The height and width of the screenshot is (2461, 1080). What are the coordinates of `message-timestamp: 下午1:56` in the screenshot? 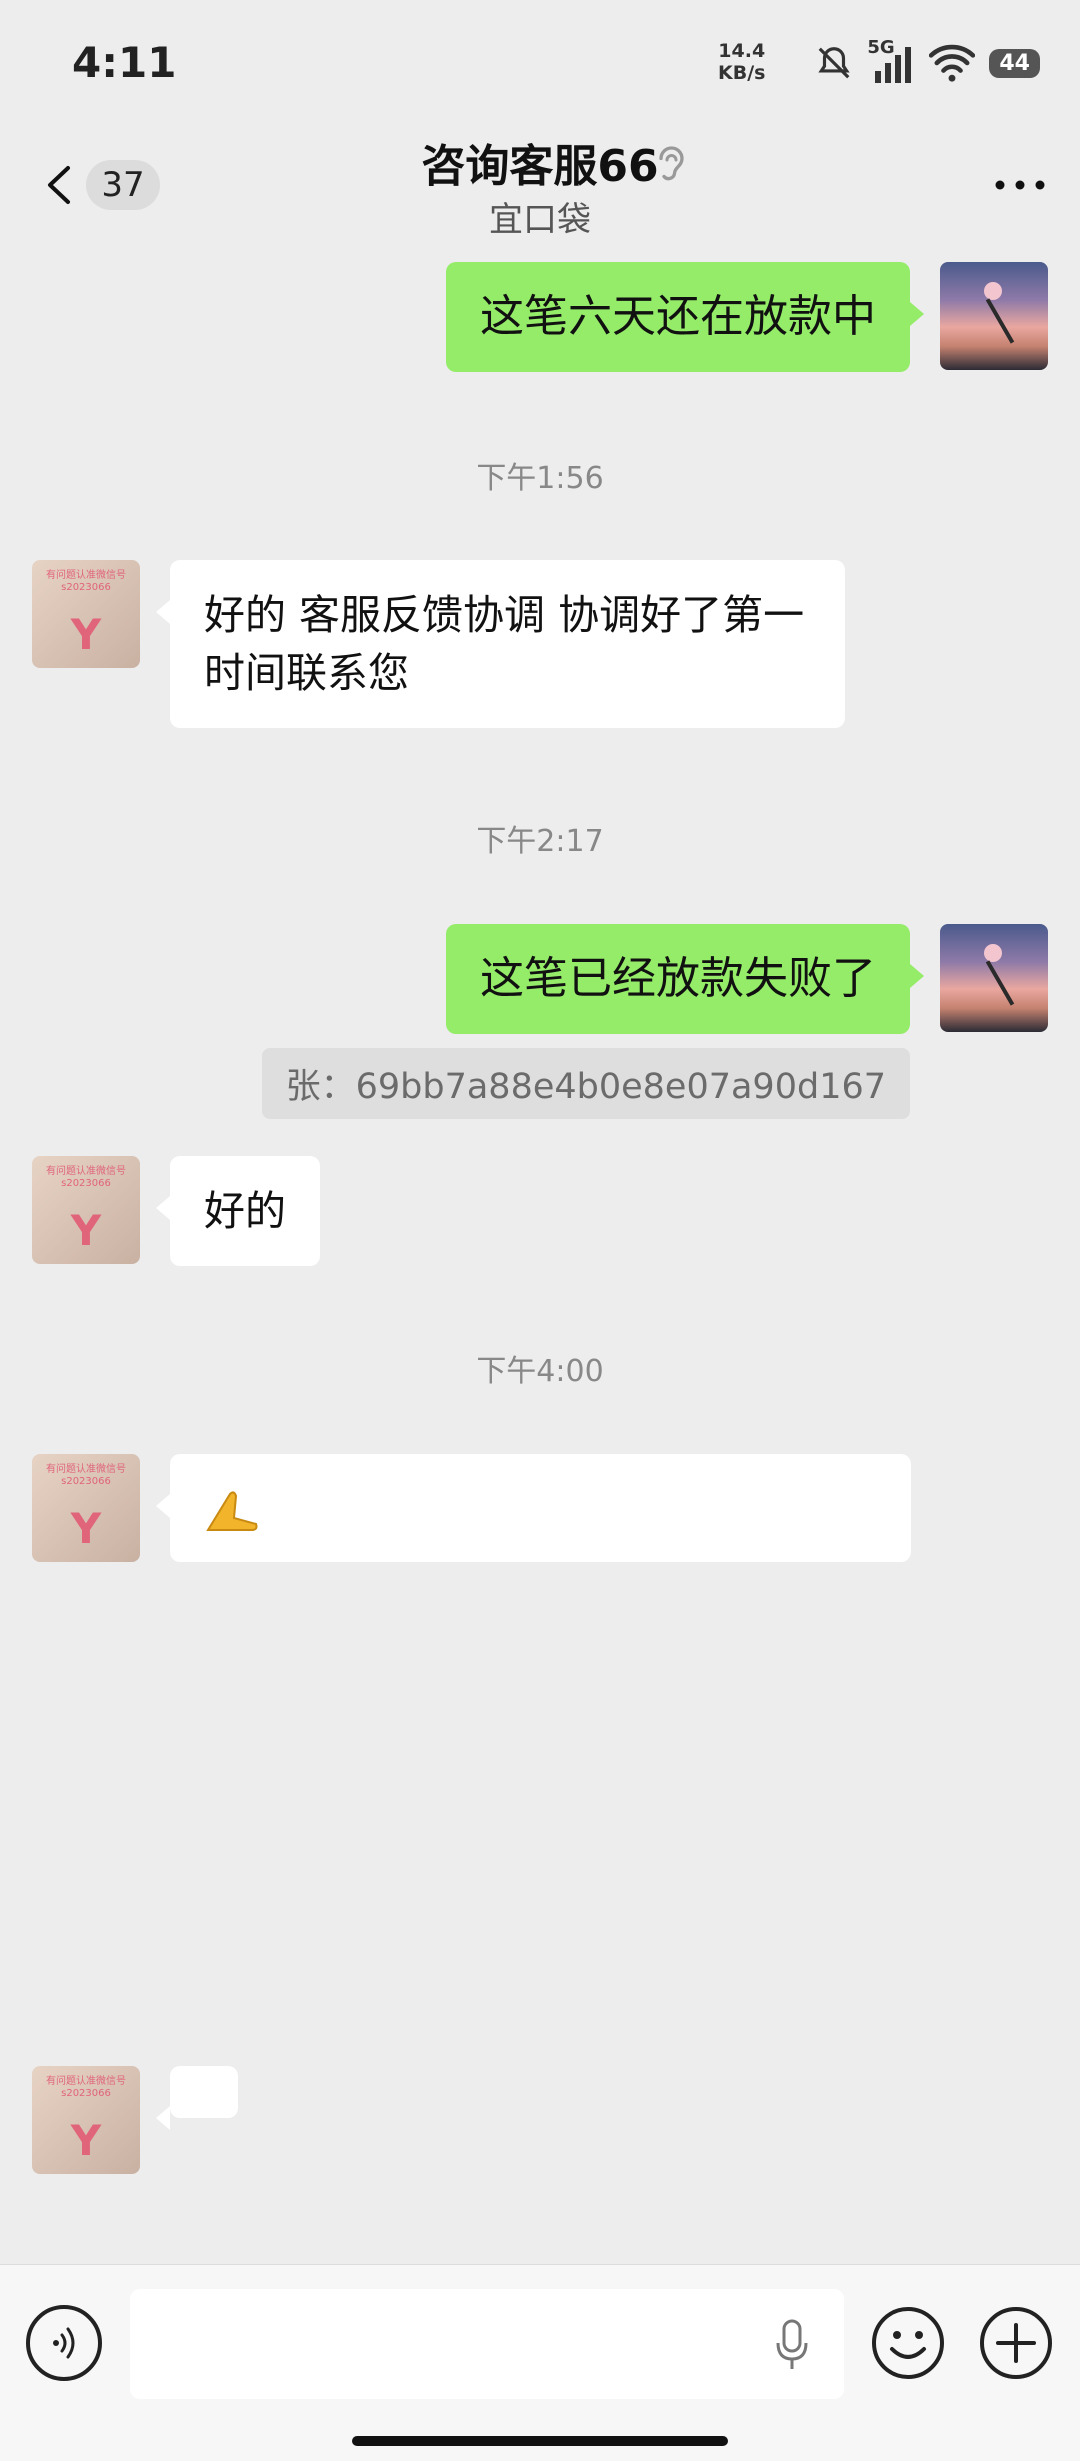 It's located at (540, 478).